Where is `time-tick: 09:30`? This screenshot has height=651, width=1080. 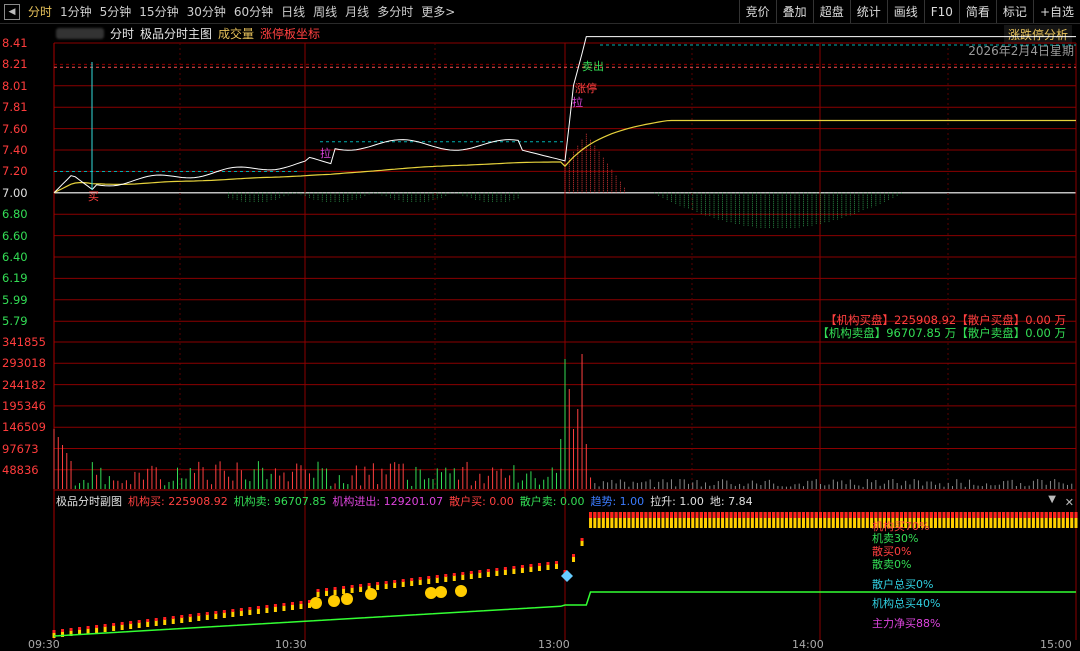
time-tick: 09:30 is located at coordinates (44, 644).